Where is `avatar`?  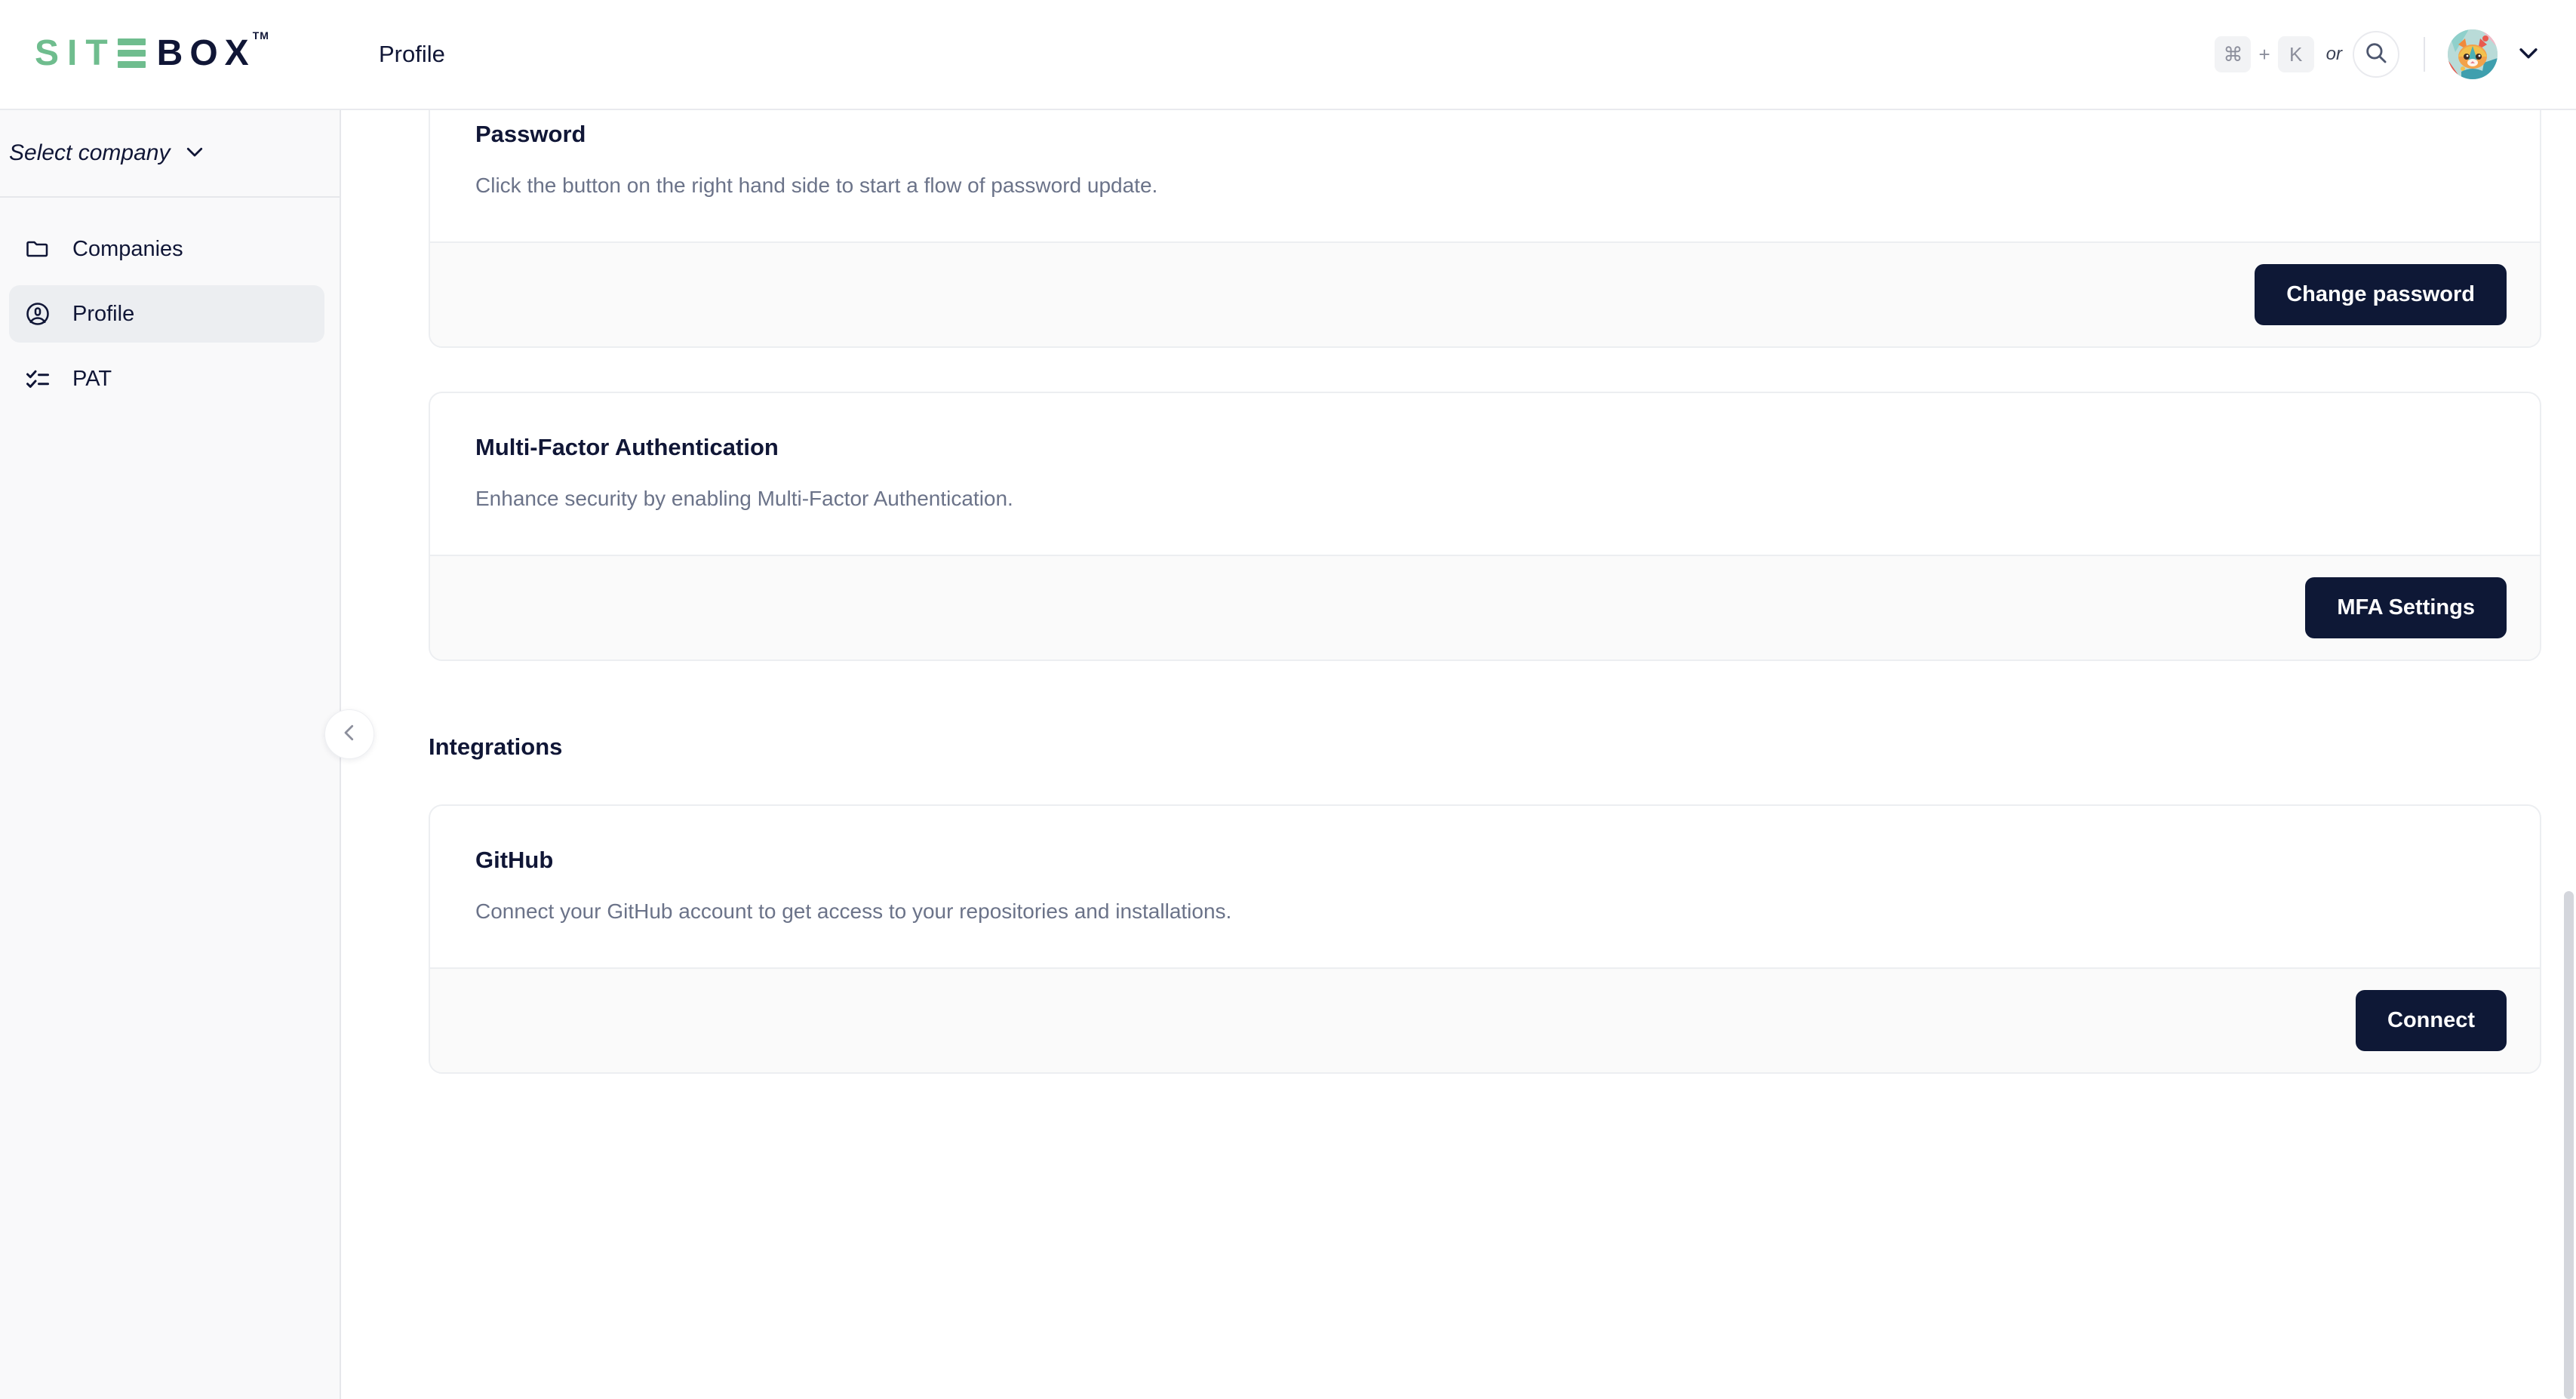
avatar is located at coordinates (2473, 54).